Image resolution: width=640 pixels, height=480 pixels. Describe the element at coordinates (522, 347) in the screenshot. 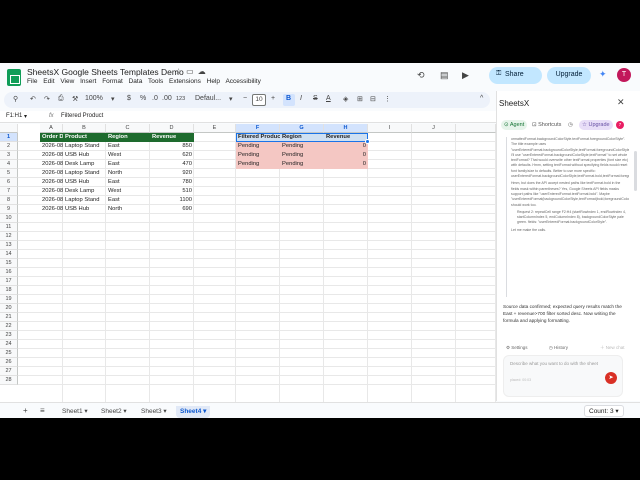

I see `settings-button: ⚙ Settings` at that location.